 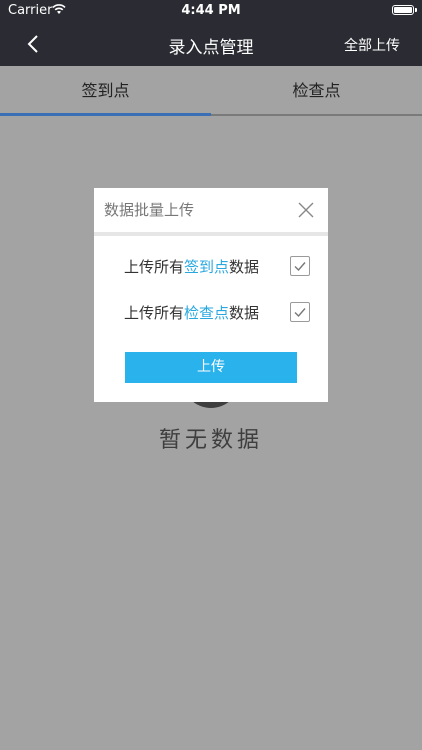 I want to click on upload-all-button: 全部上传, so click(x=372, y=45).